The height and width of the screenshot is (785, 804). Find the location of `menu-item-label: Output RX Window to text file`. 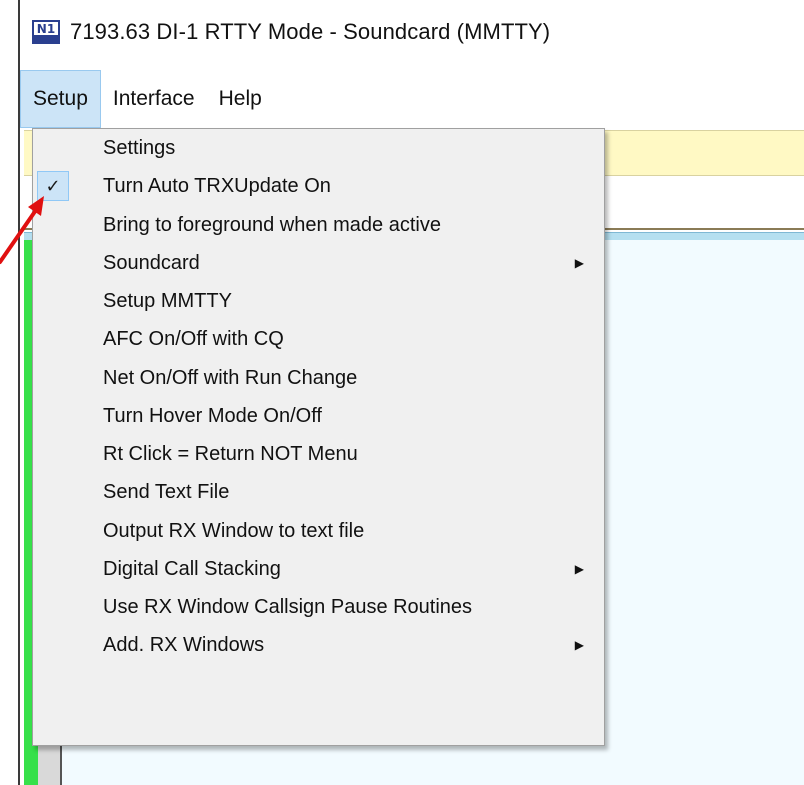

menu-item-label: Output RX Window to text file is located at coordinates (234, 530).